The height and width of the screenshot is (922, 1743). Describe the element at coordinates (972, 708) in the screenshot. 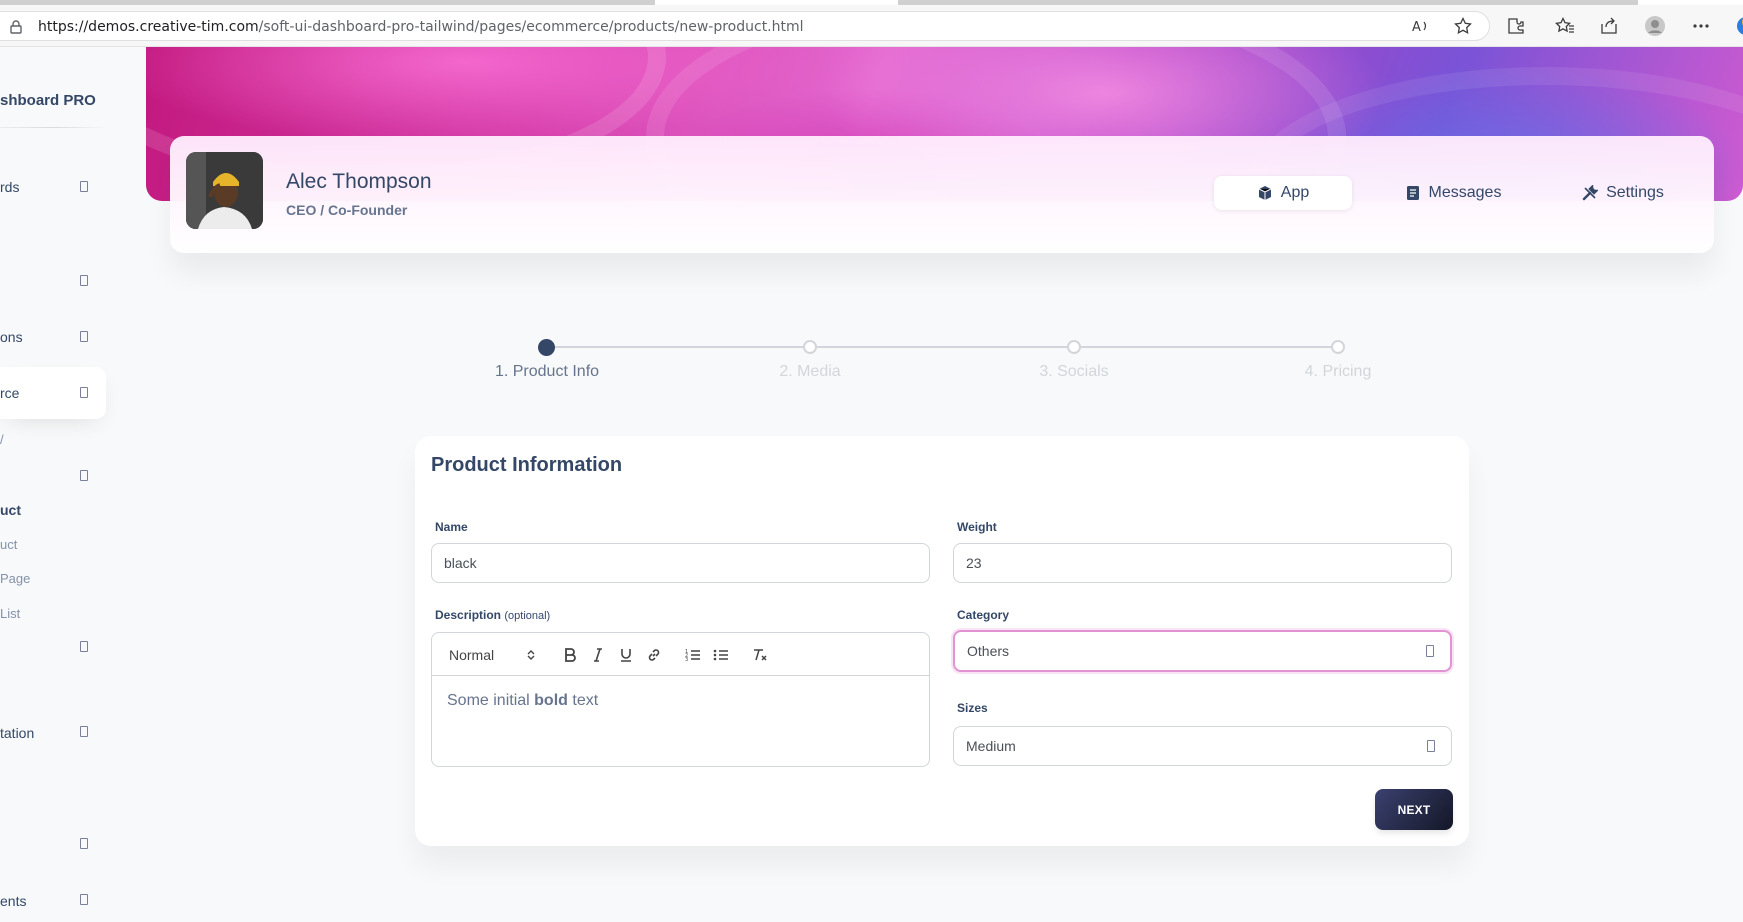

I see `sizes-label: Sizes` at that location.